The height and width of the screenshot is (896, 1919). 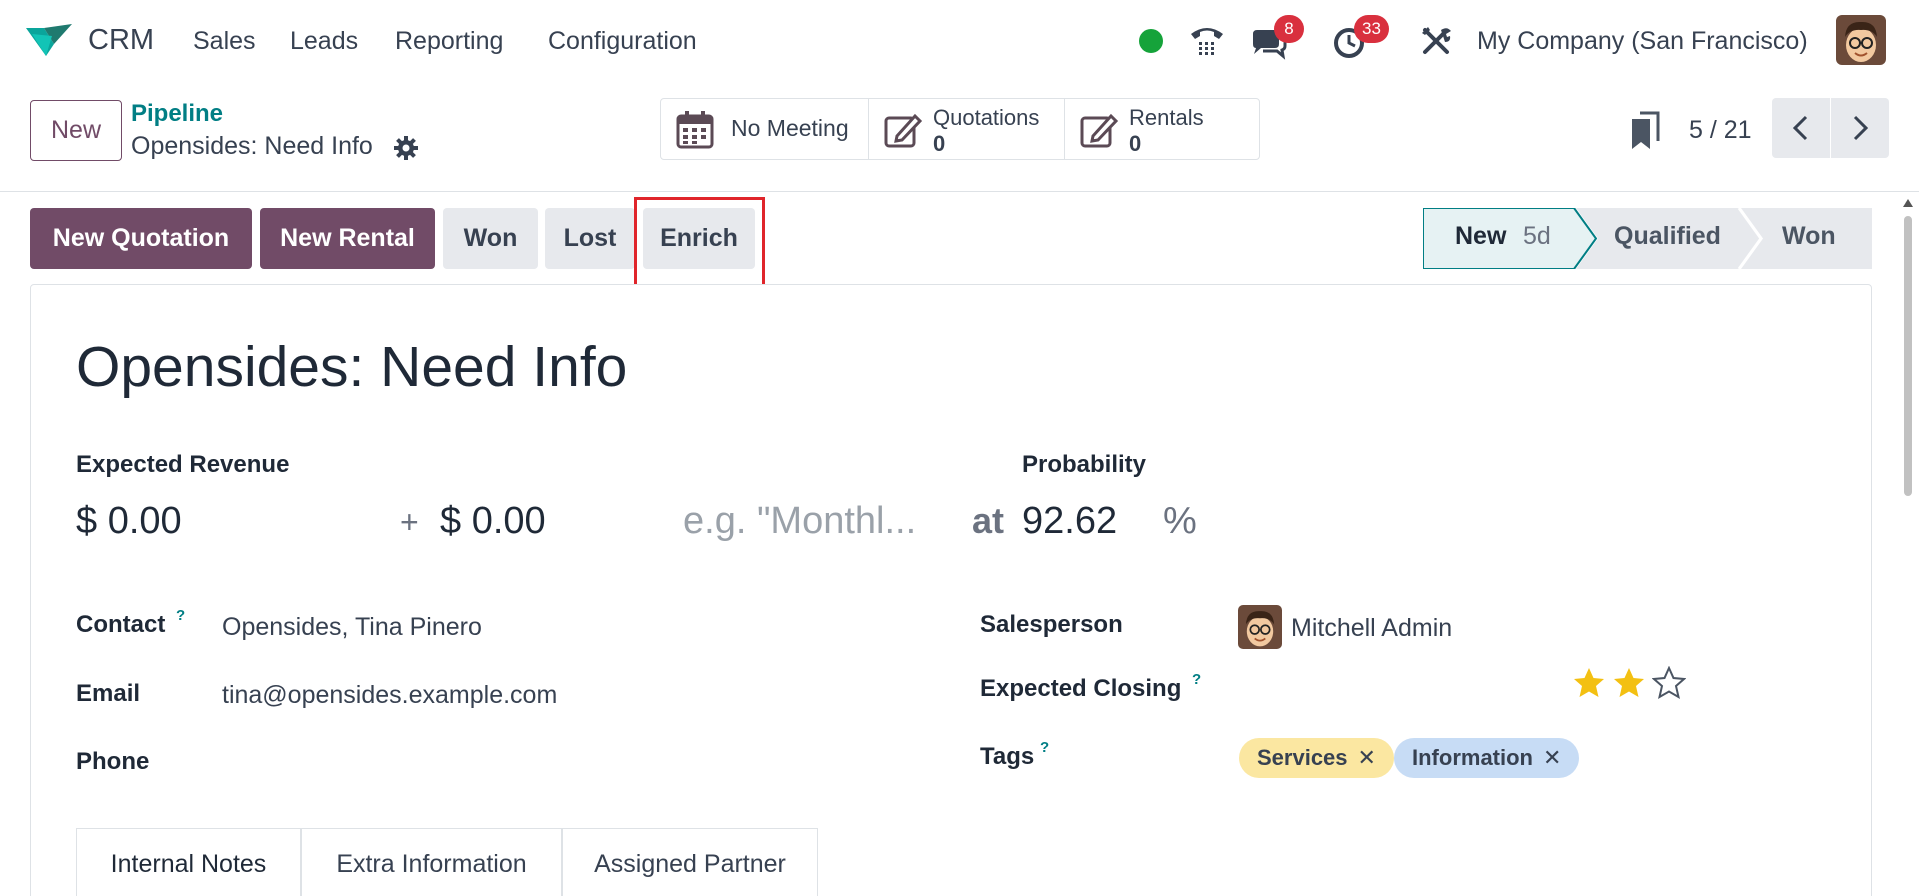 I want to click on at-label: at, so click(x=988, y=520).